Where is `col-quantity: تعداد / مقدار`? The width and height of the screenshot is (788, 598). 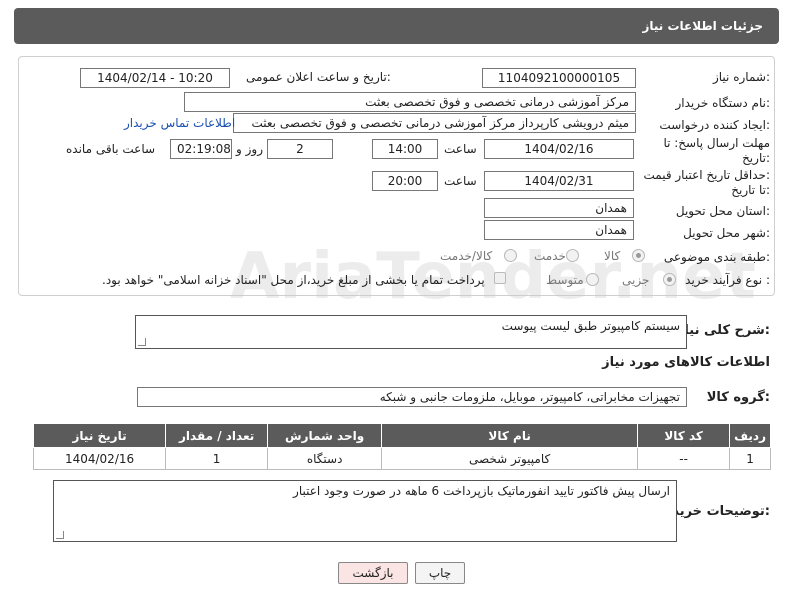
col-quantity: تعداد / مقدار is located at coordinates (217, 435).